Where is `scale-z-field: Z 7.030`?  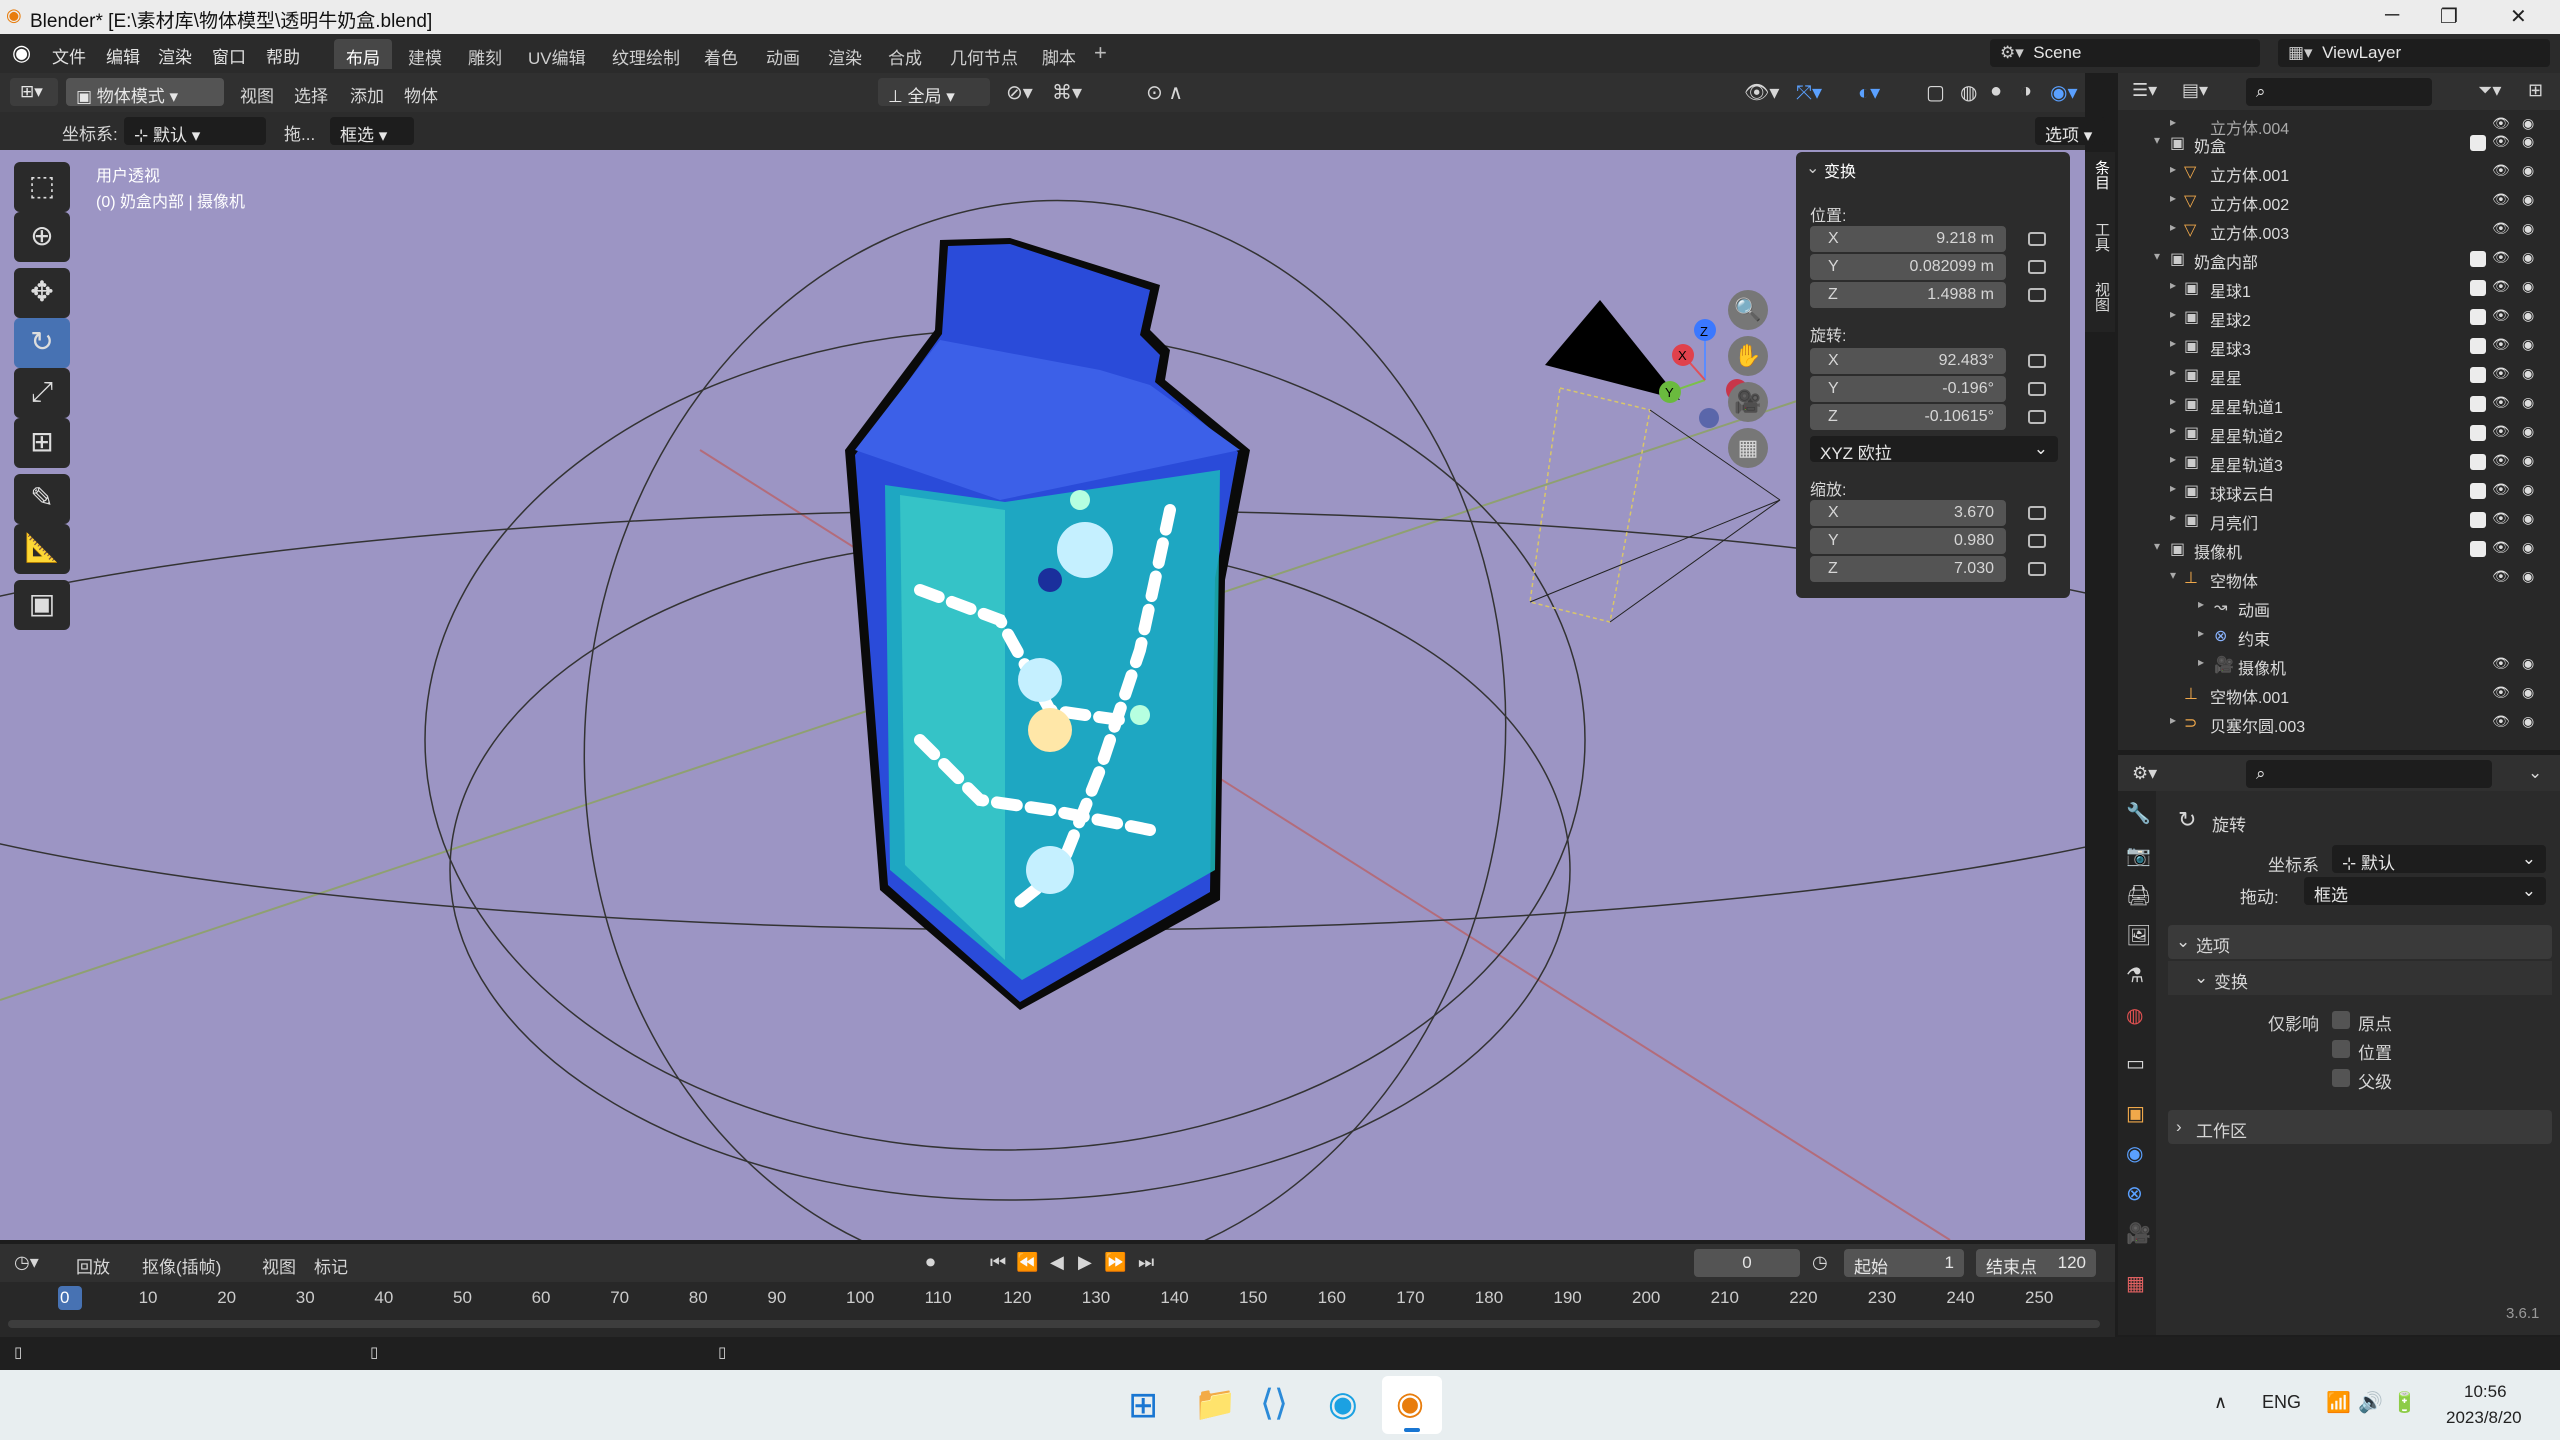
scale-z-field: Z 7.030 is located at coordinates (1908, 569).